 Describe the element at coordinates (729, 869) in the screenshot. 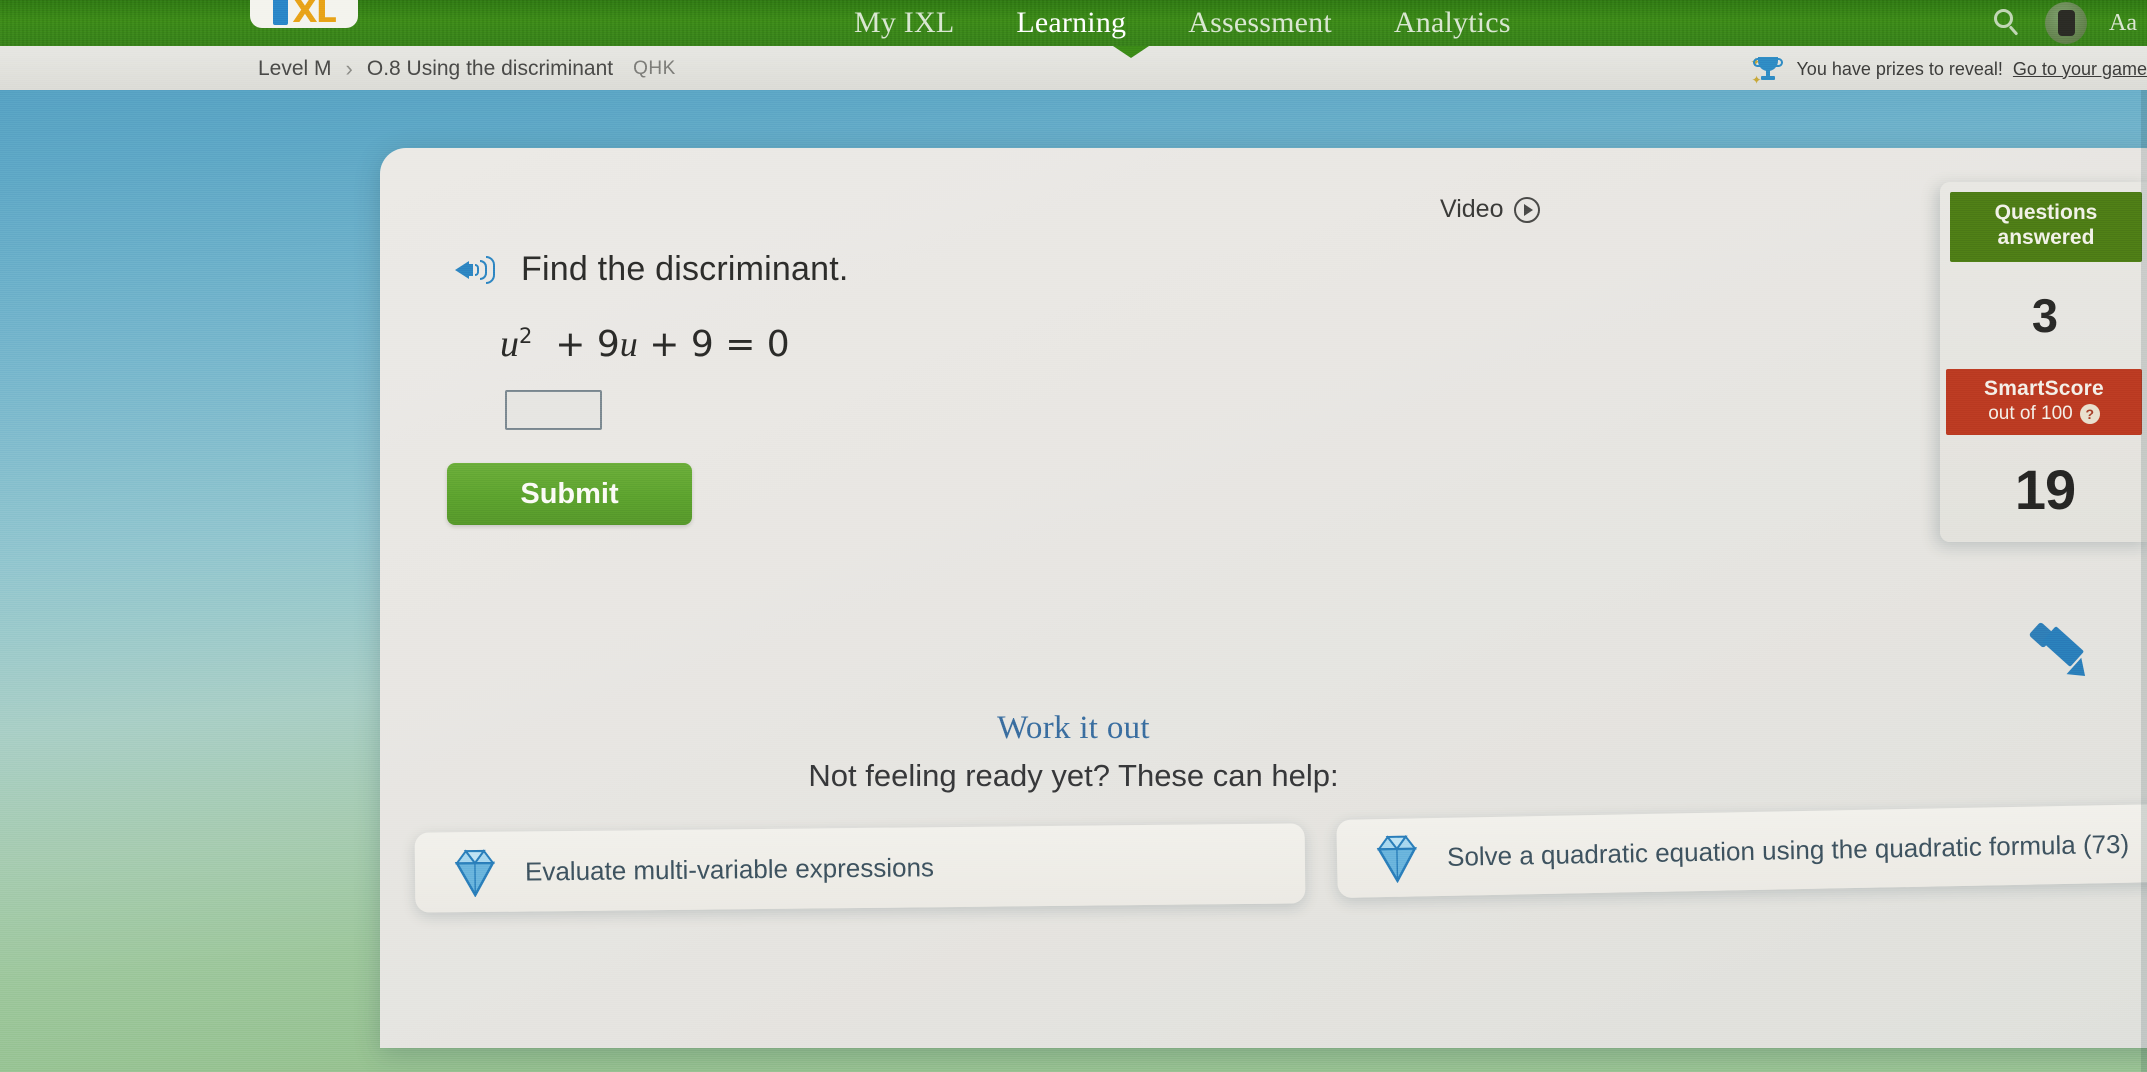

I see `help-card-label: Evaluate multi-variable expressions` at that location.